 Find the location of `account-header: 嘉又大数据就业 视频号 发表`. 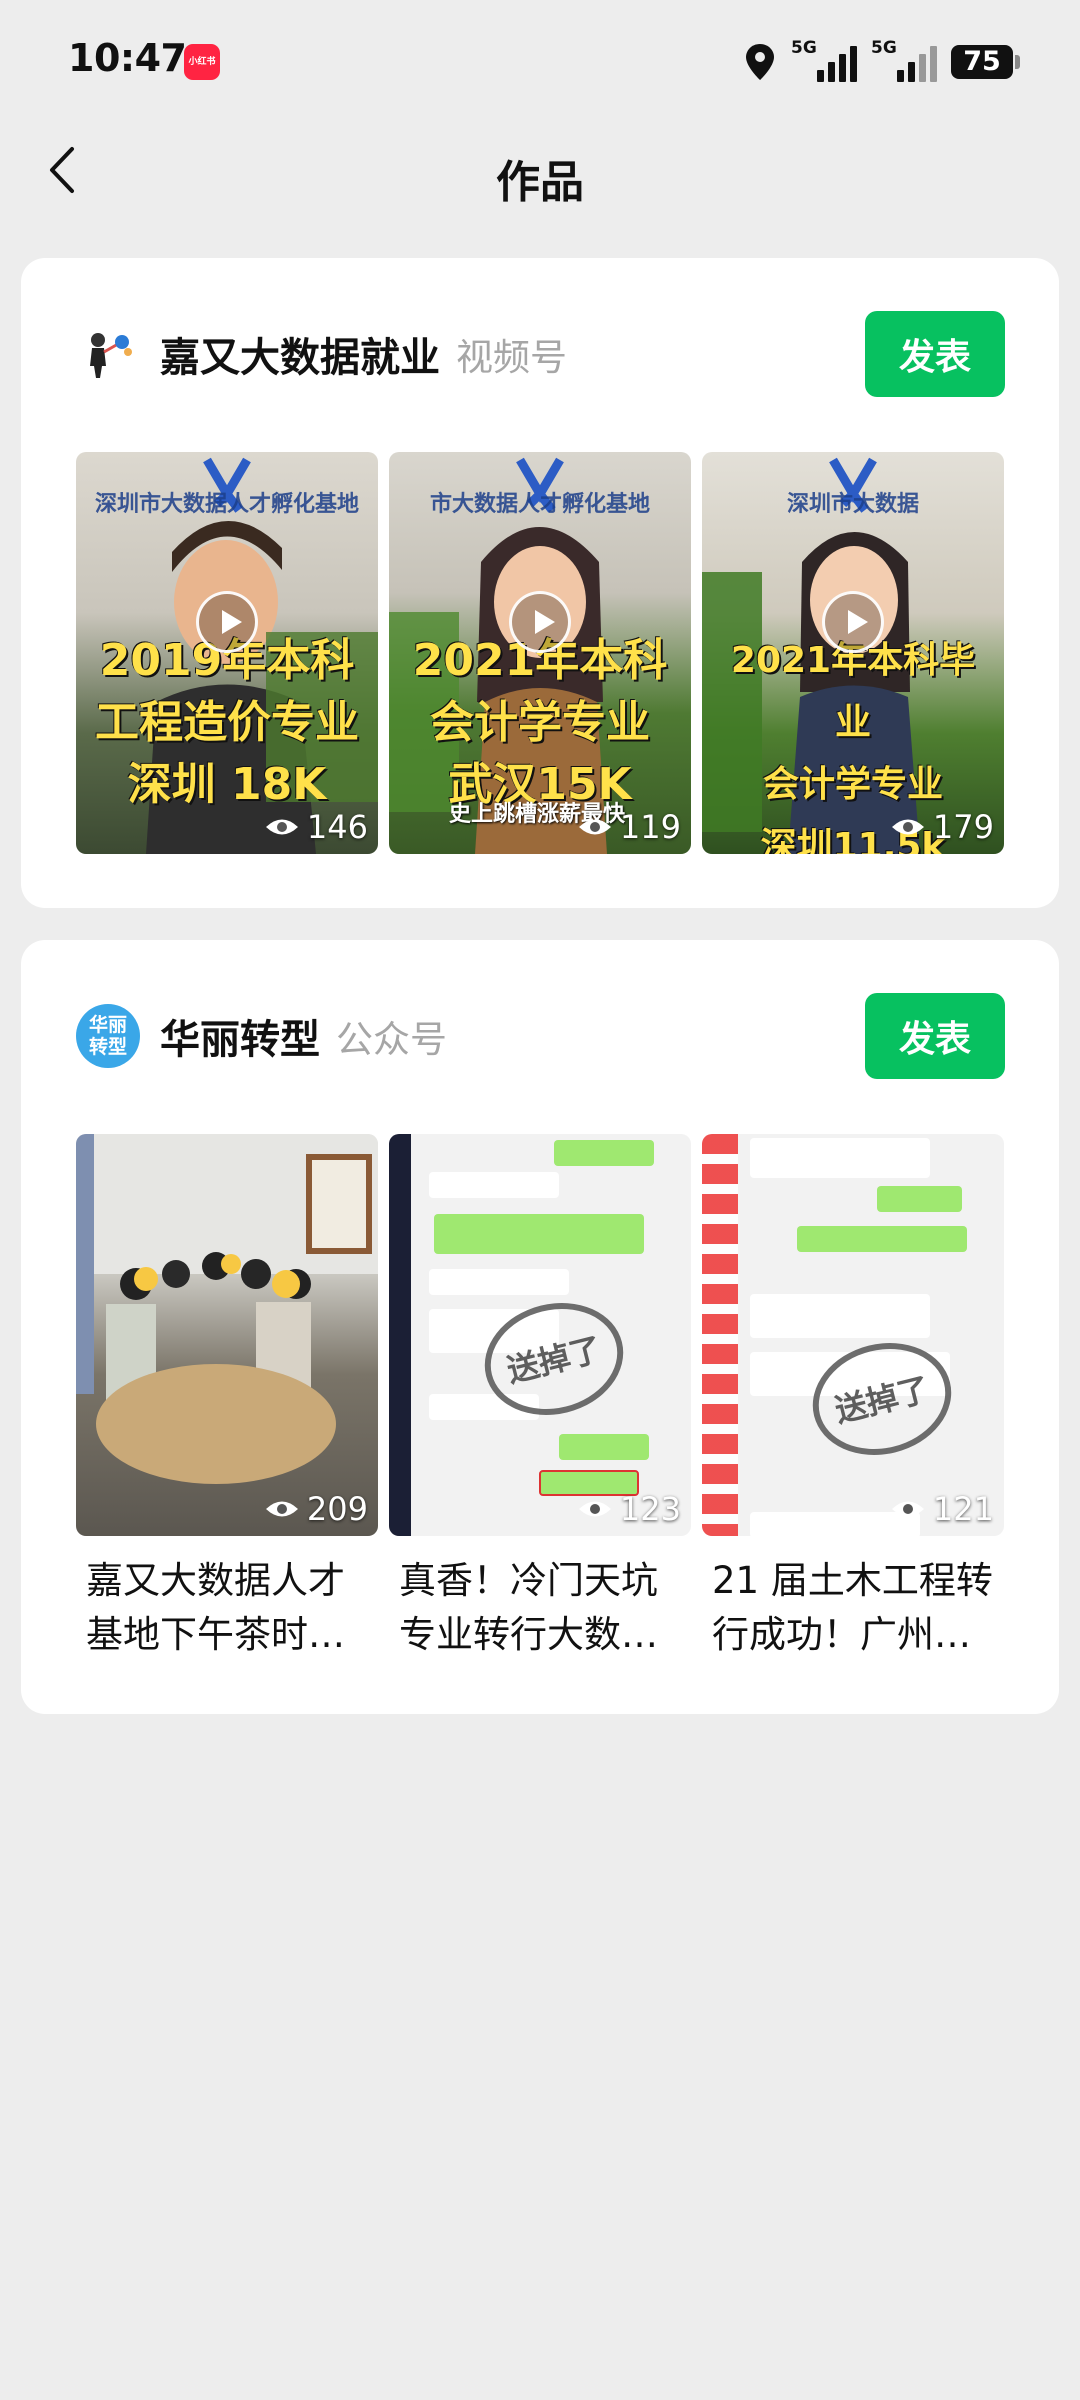

account-header: 嘉又大数据就业 视频号 发表 is located at coordinates (540, 354).